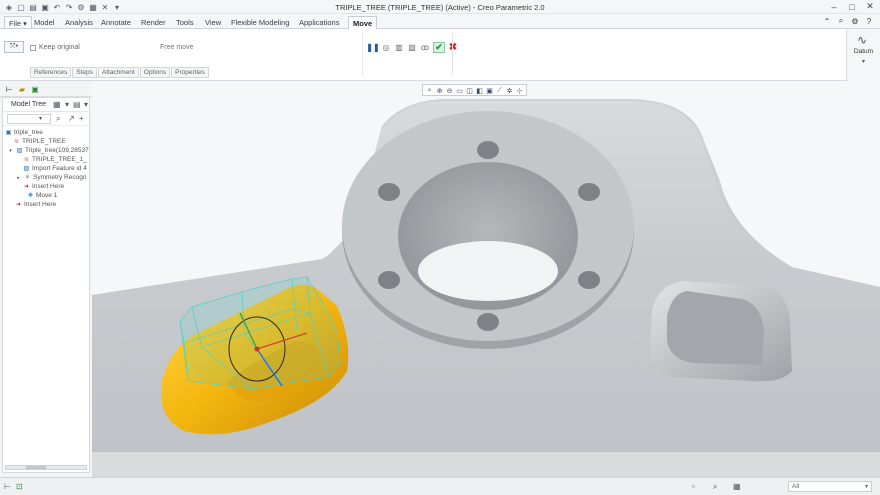  What do you see at coordinates (118, 72) in the screenshot?
I see `subtab-attachment: Attachment` at bounding box center [118, 72].